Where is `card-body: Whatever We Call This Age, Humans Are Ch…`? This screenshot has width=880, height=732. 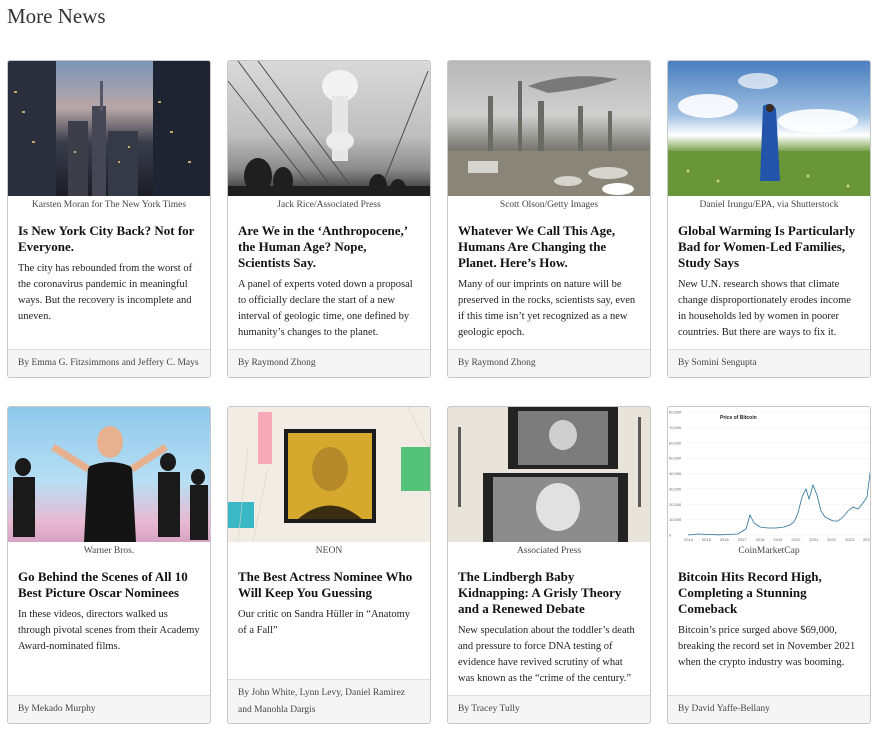 card-body: Whatever We Call This Age, Humans Are Ch… is located at coordinates (549, 280).